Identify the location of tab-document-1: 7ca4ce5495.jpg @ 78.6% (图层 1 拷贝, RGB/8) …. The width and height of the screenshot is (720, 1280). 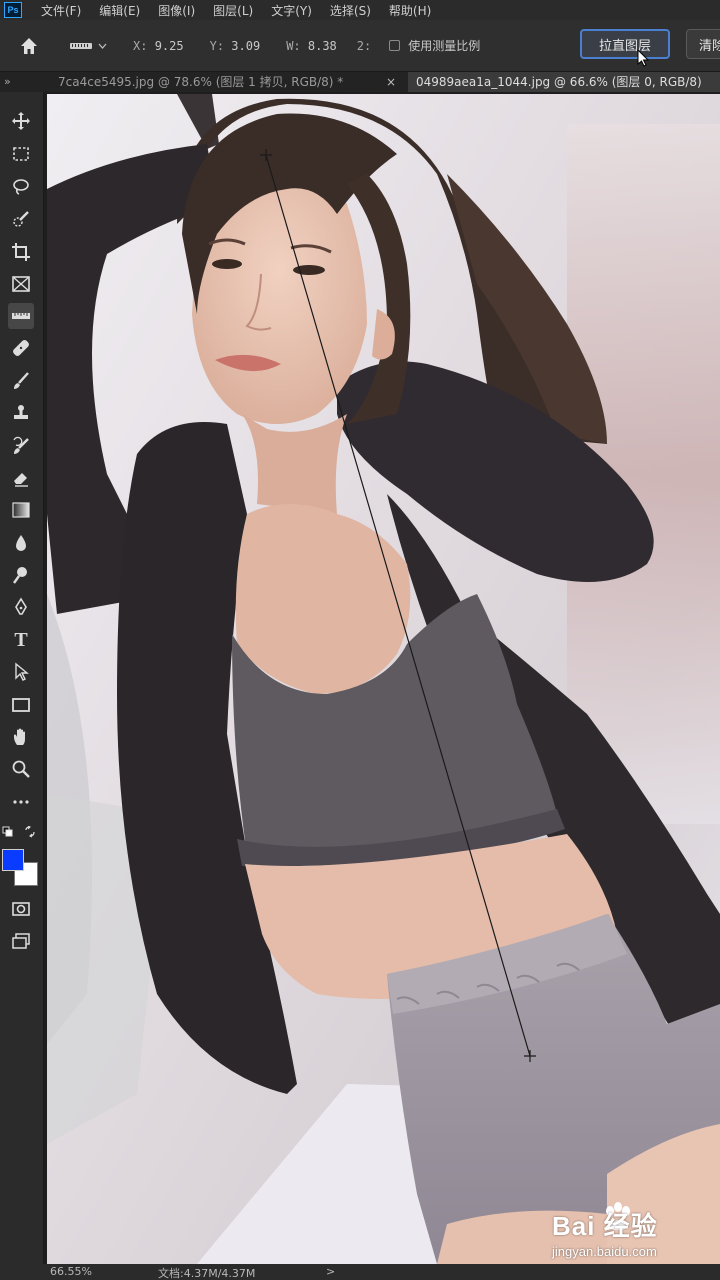
(214, 82).